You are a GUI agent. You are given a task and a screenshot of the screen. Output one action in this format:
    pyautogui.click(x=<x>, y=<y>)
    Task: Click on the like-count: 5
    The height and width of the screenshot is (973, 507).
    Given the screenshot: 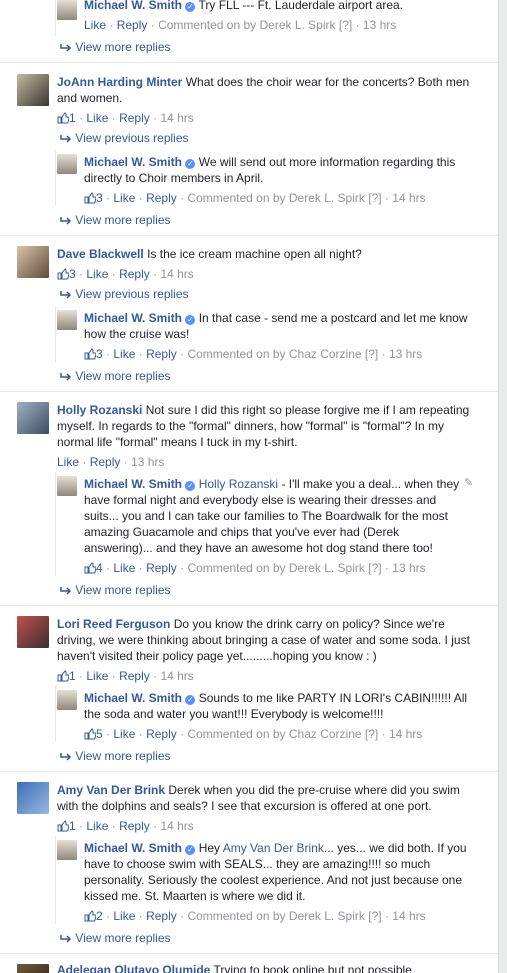 What is the action you would take?
    pyautogui.click(x=99, y=734)
    